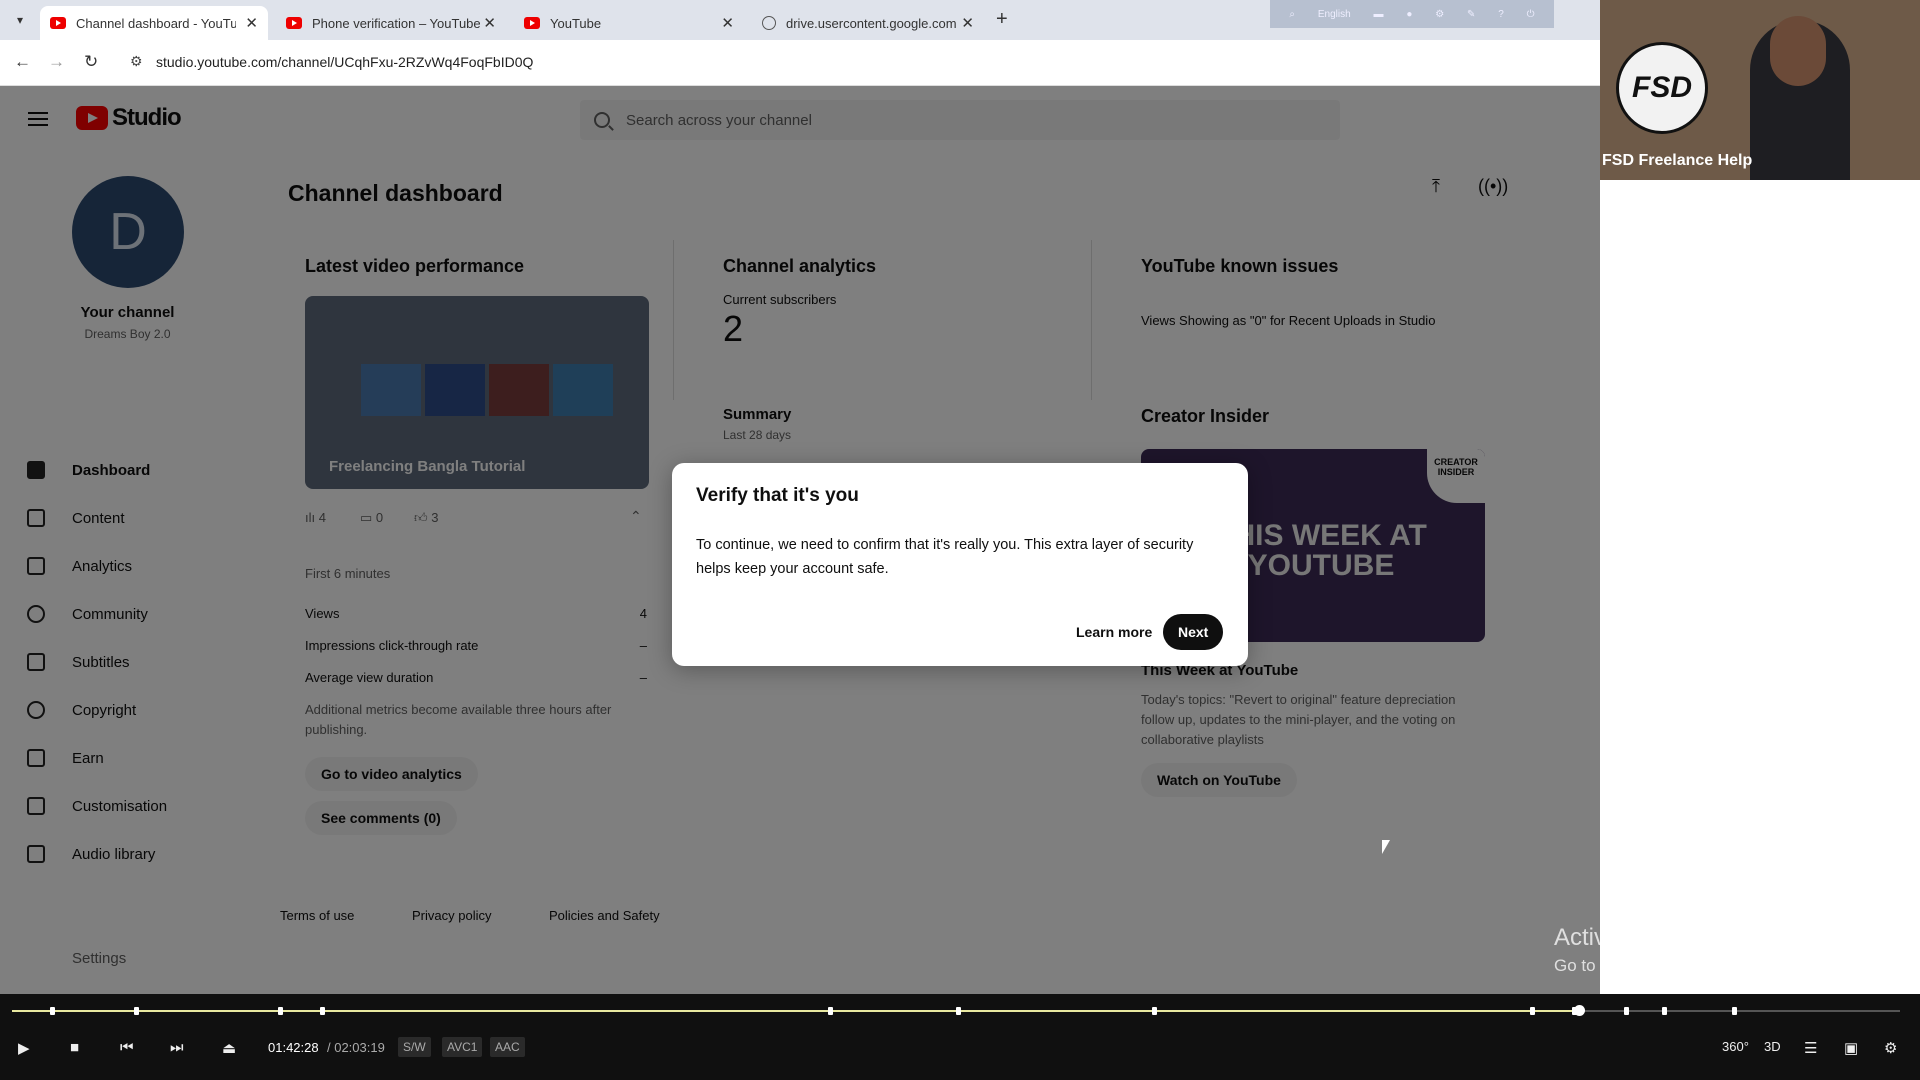 The image size is (1920, 1080). What do you see at coordinates (1334, 14) in the screenshot?
I see `language-label: English` at bounding box center [1334, 14].